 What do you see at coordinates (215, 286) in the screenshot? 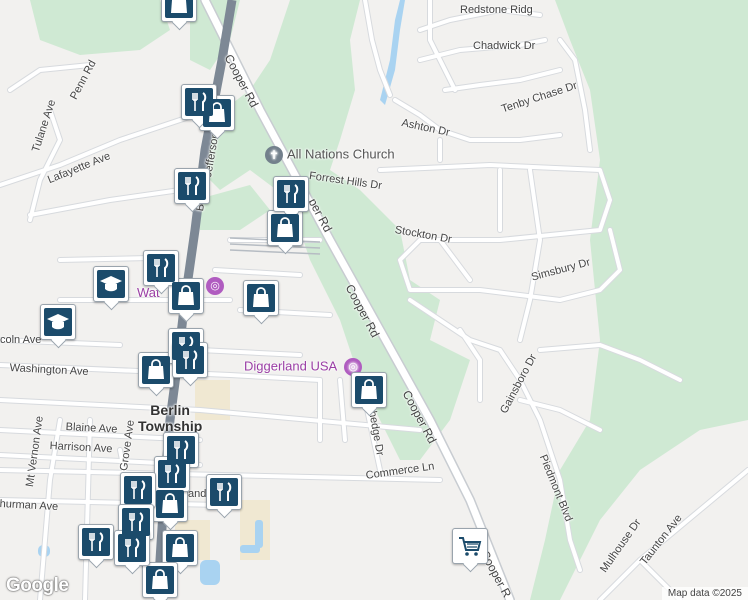
I see `camera-icon: ◎` at bounding box center [215, 286].